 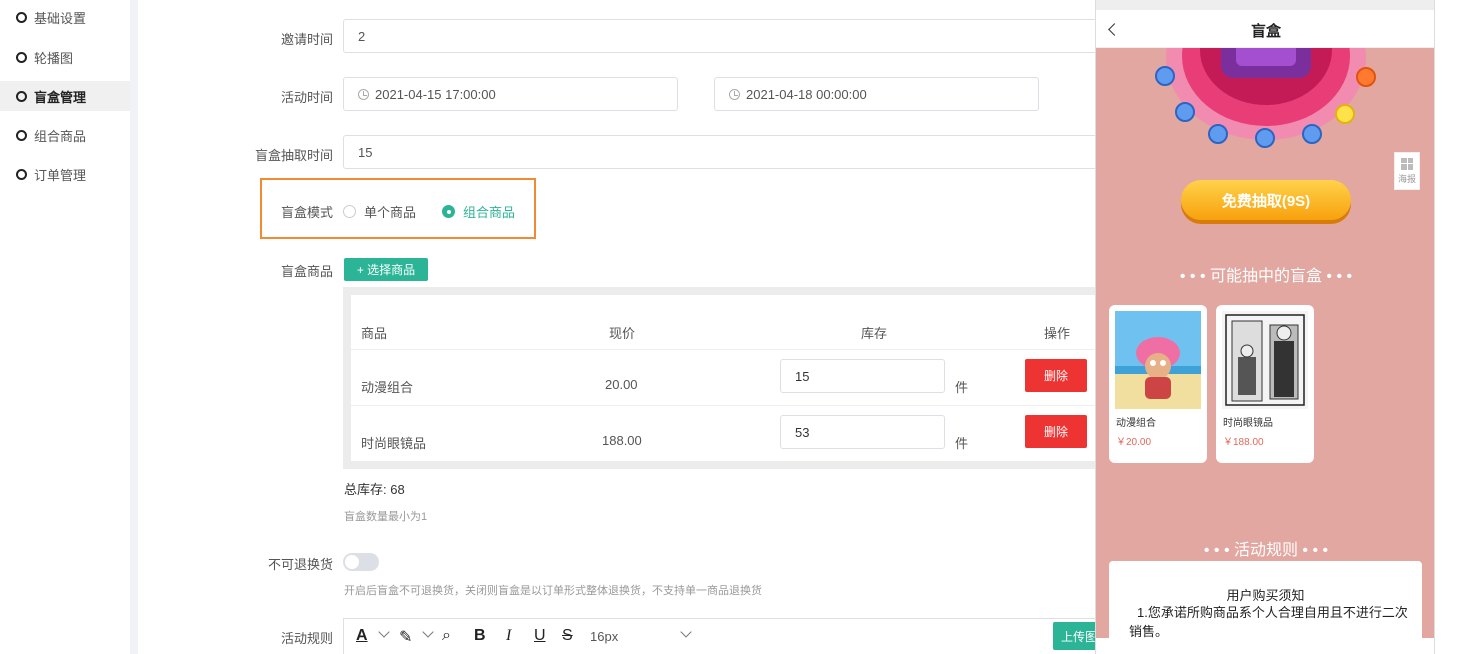 What do you see at coordinates (390, 212) in the screenshot?
I see `mode-radio-label: 单个商品` at bounding box center [390, 212].